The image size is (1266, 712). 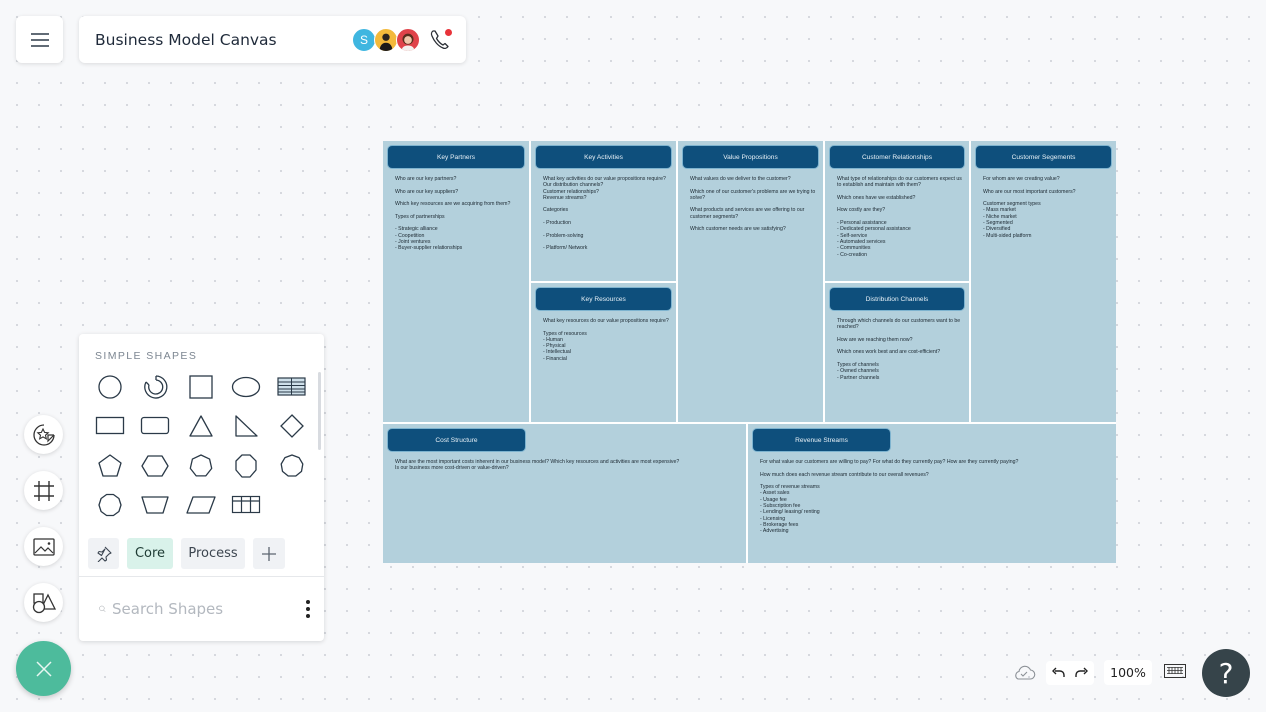 I want to click on shape-rounded-rectangle, so click(x=156, y=427).